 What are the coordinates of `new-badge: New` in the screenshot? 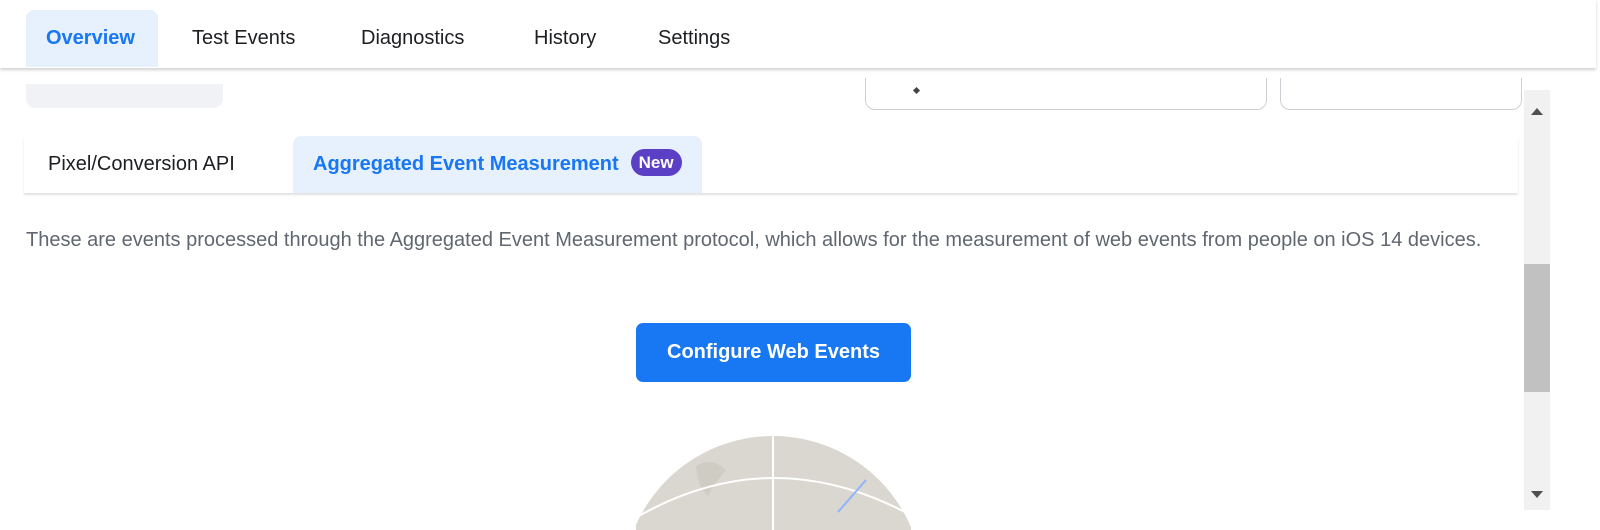 It's located at (656, 163).